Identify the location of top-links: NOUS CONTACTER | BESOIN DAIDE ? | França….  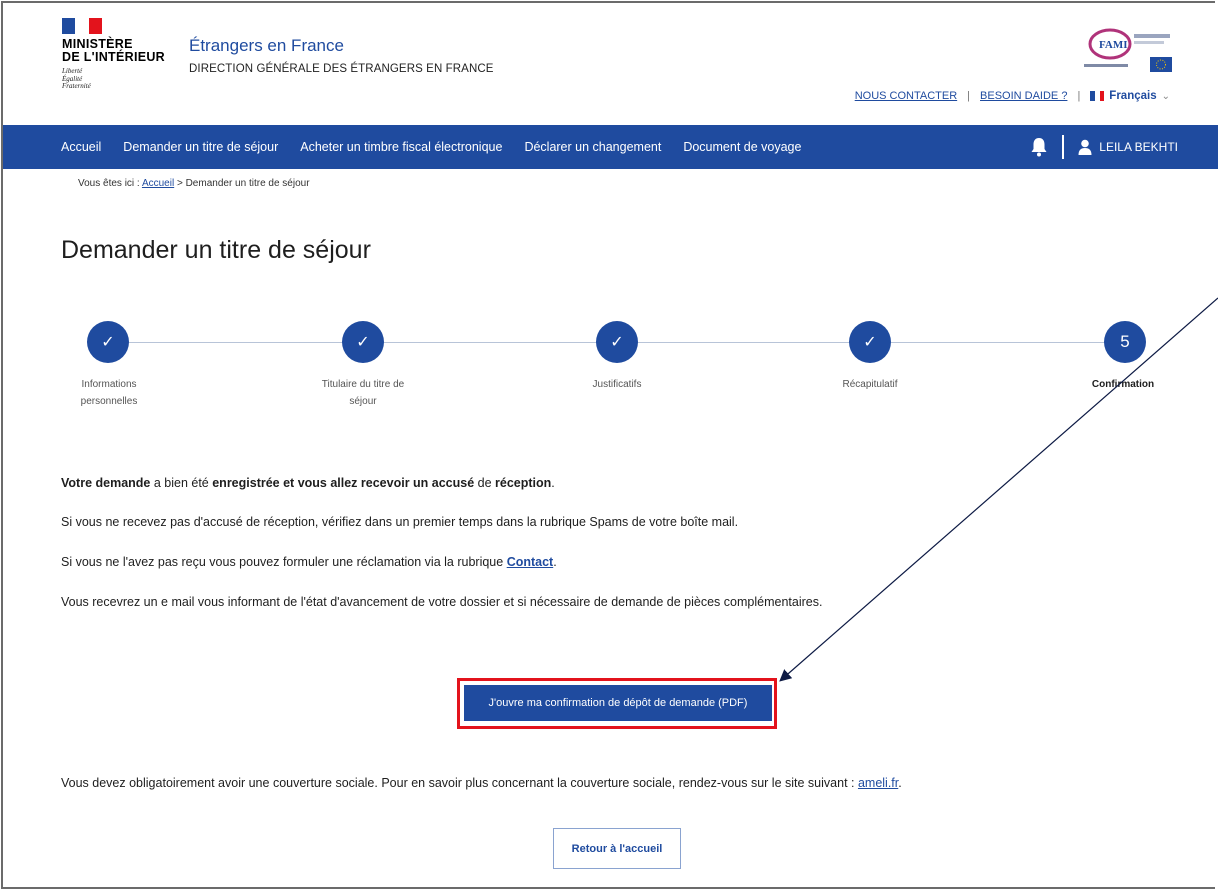
(1012, 96).